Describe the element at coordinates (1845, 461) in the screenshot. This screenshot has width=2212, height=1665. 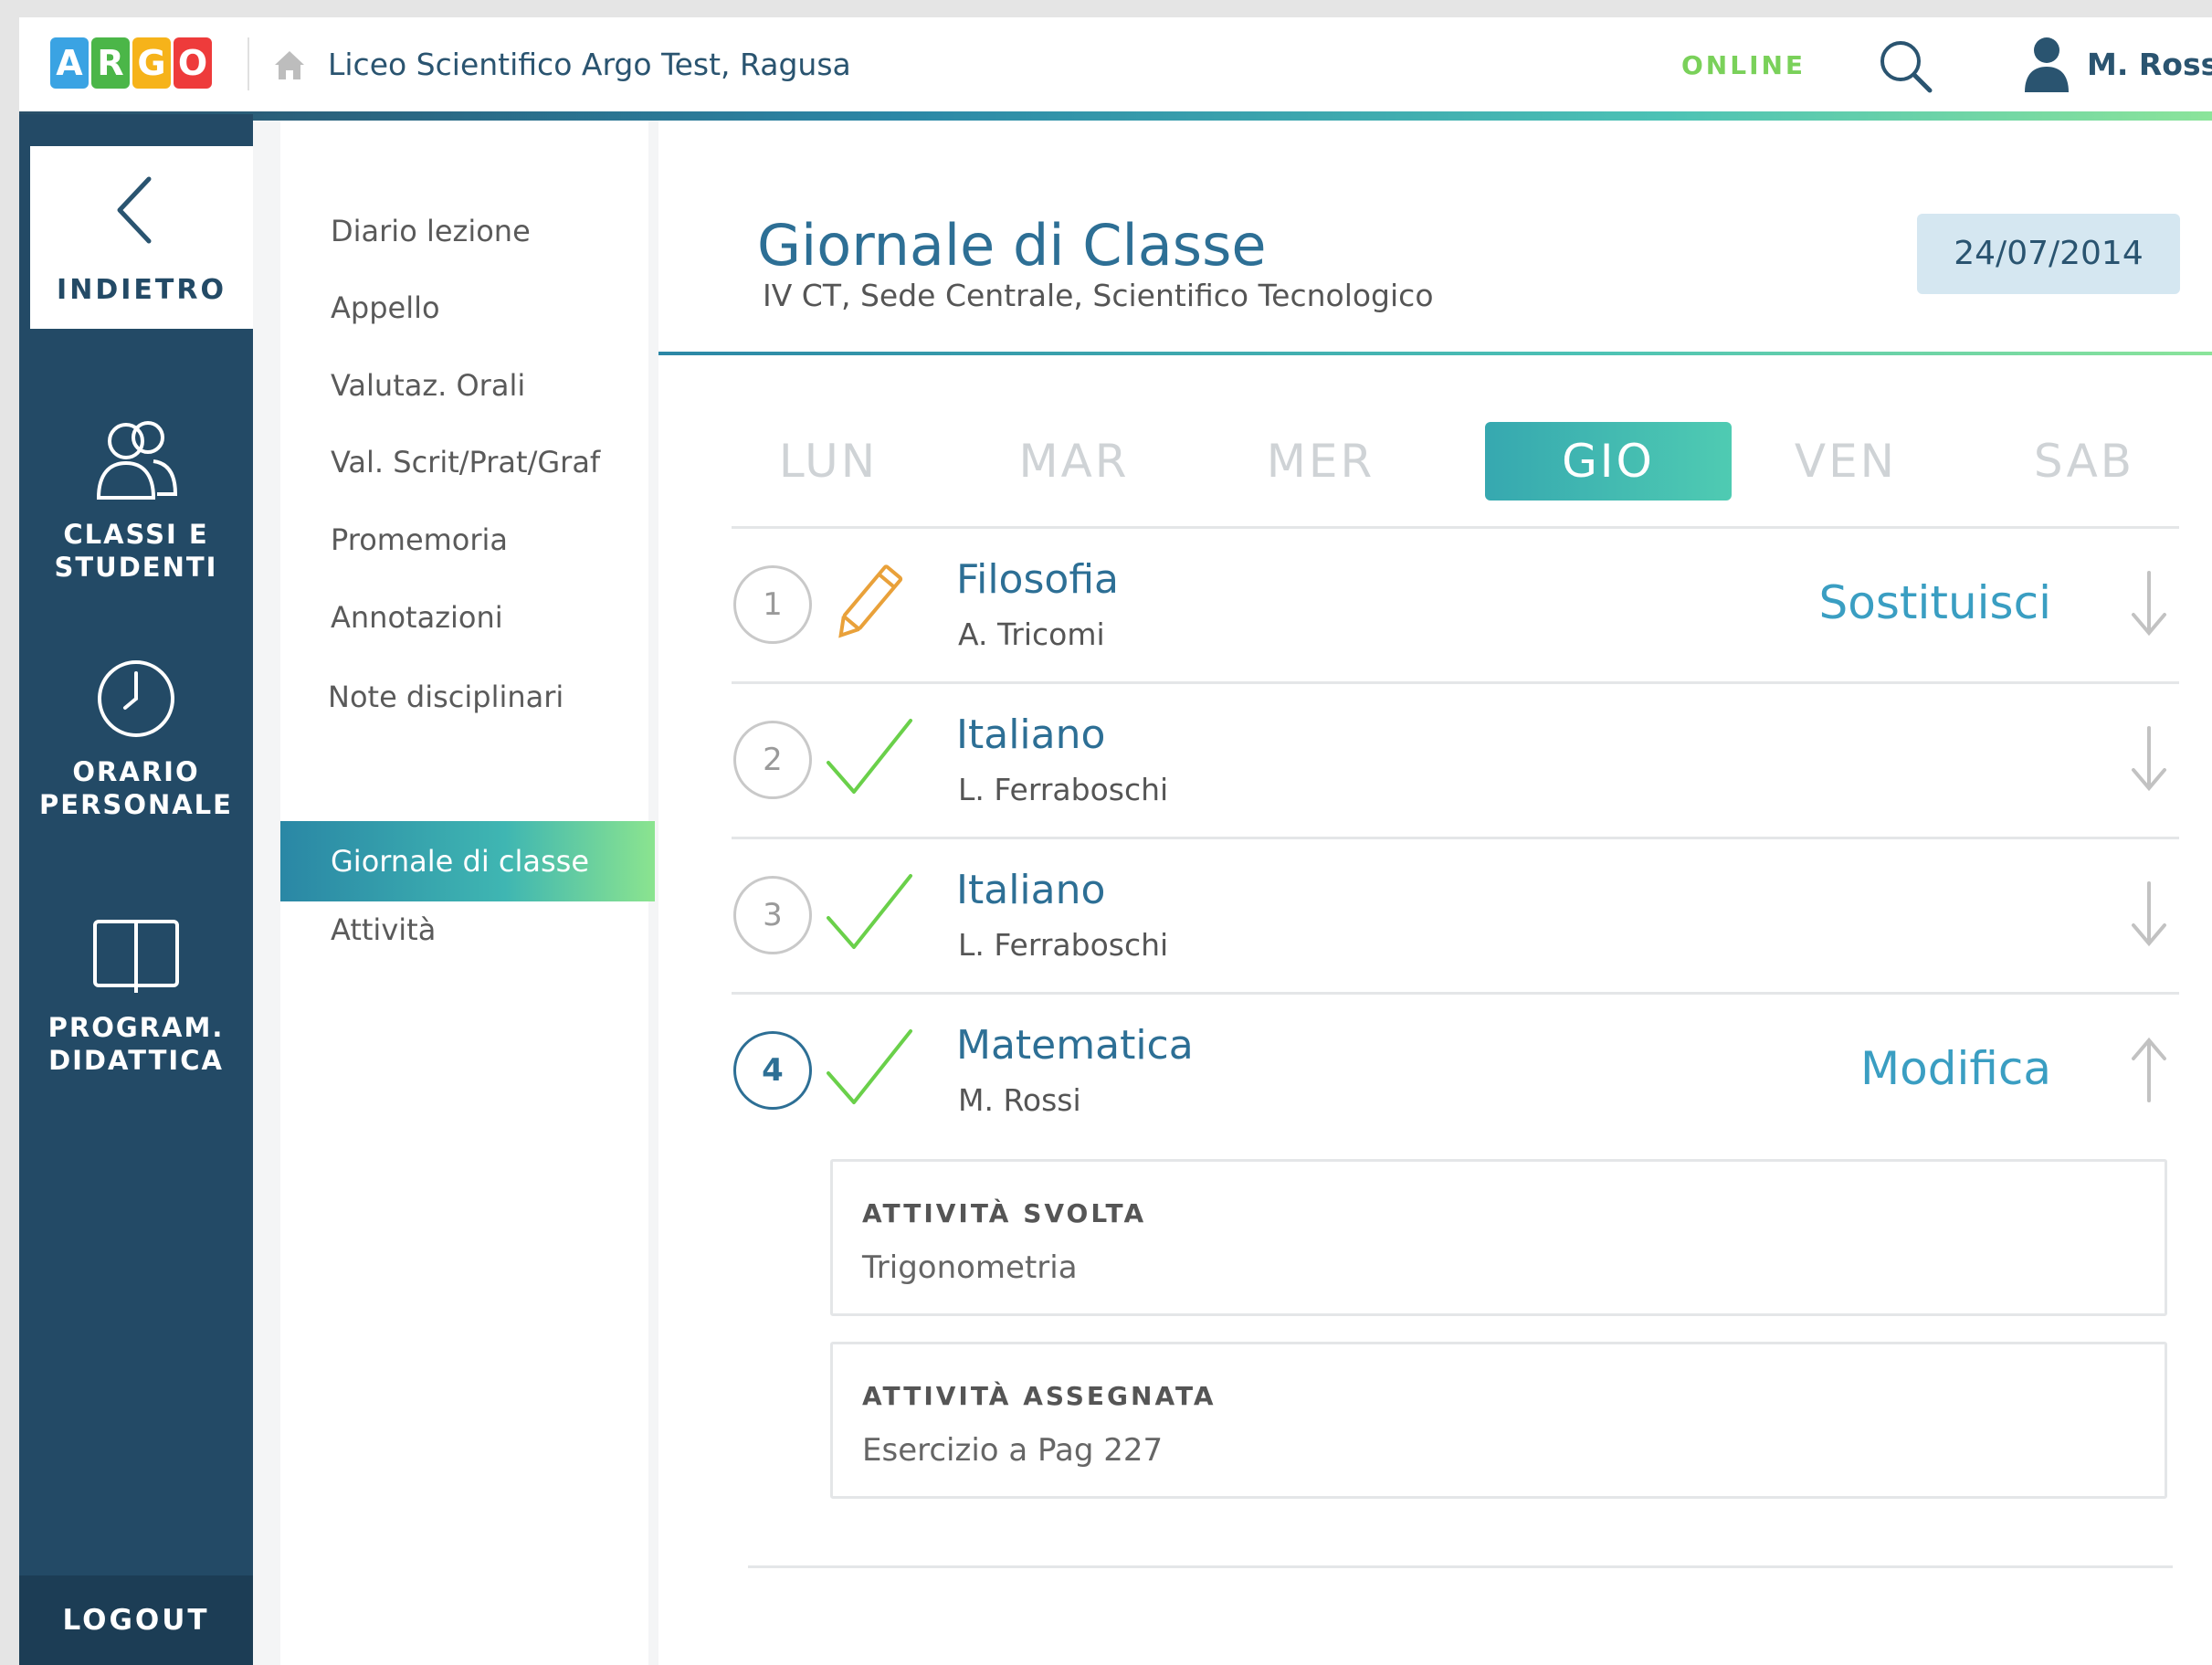
I see `tab-ven: VEN` at that location.